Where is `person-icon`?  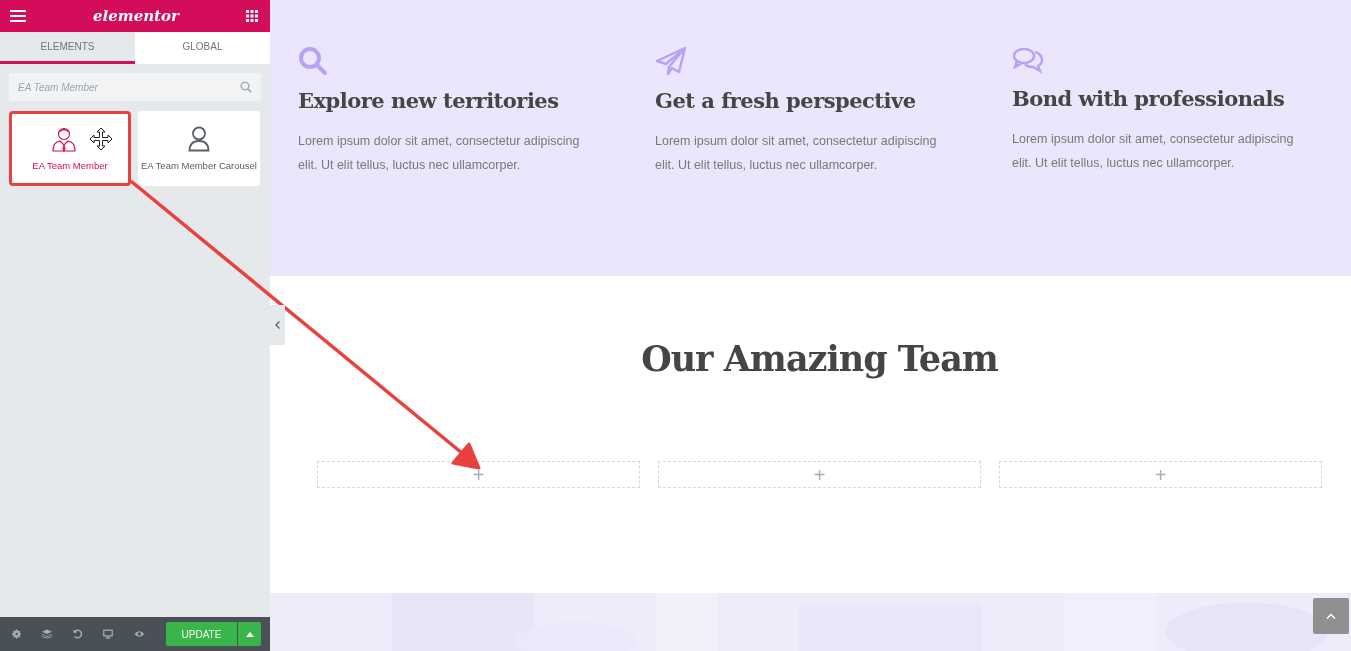 person-icon is located at coordinates (64, 139).